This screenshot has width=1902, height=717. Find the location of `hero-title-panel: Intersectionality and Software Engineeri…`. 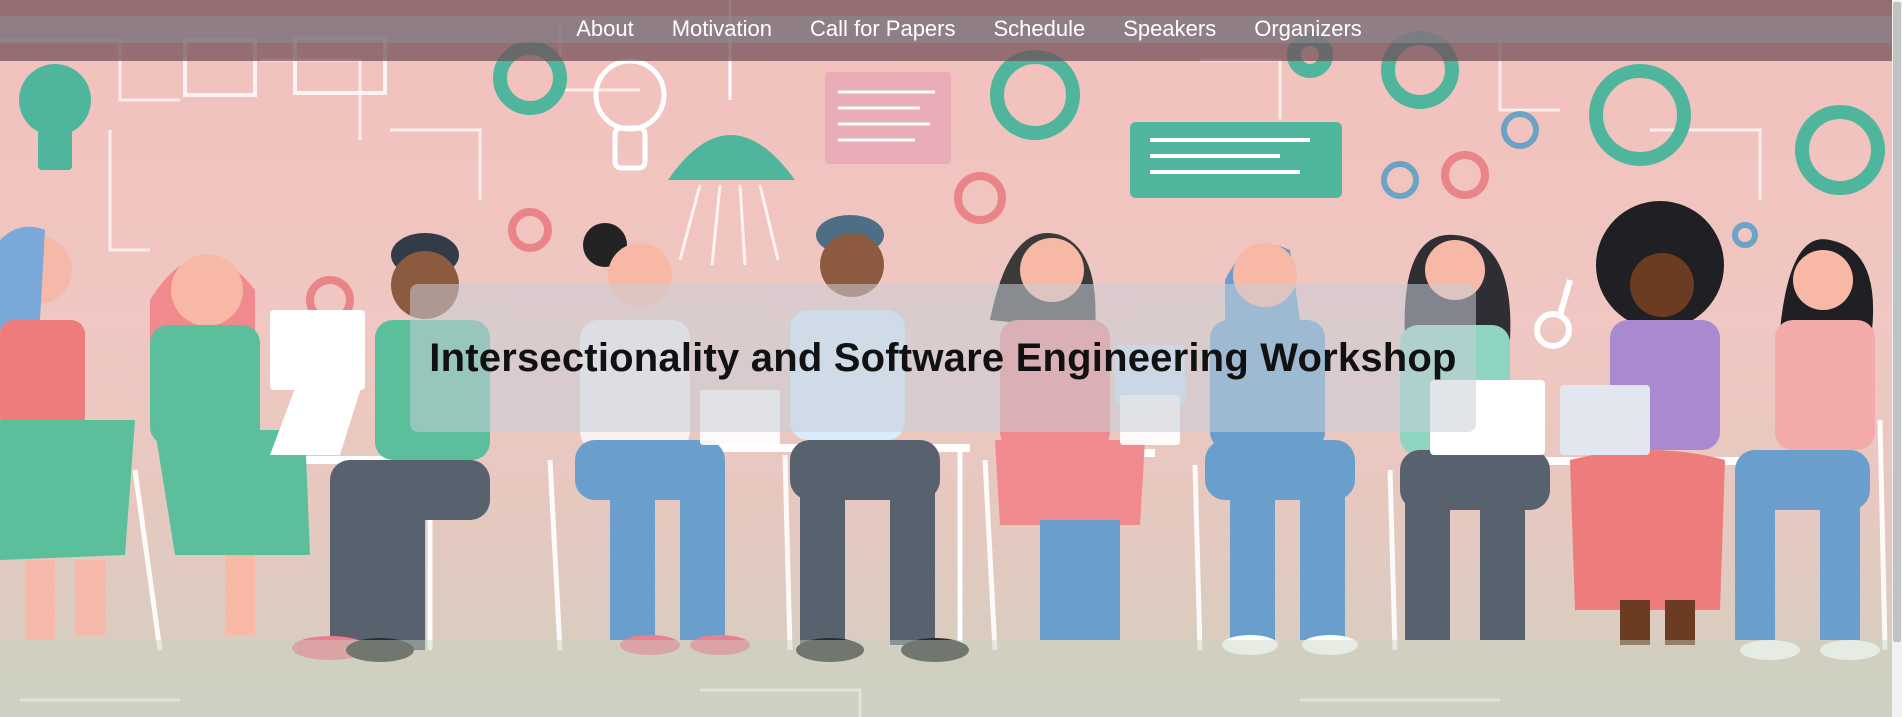

hero-title-panel: Intersectionality and Software Engineeri… is located at coordinates (943, 358).